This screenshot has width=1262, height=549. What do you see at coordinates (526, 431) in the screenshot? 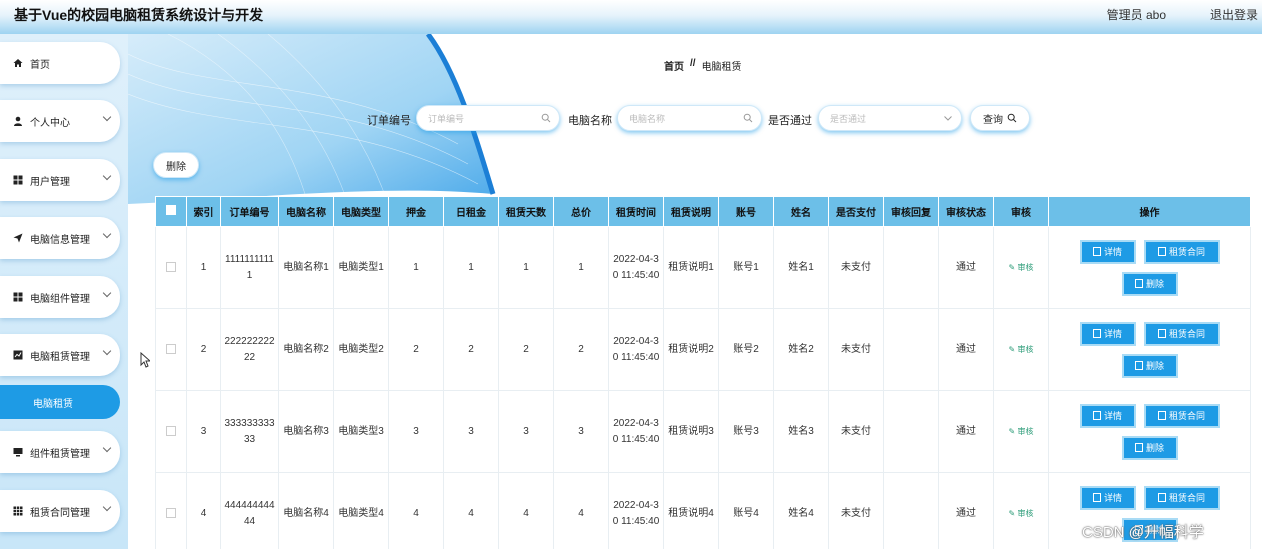
I see `cell-days: 3` at bounding box center [526, 431].